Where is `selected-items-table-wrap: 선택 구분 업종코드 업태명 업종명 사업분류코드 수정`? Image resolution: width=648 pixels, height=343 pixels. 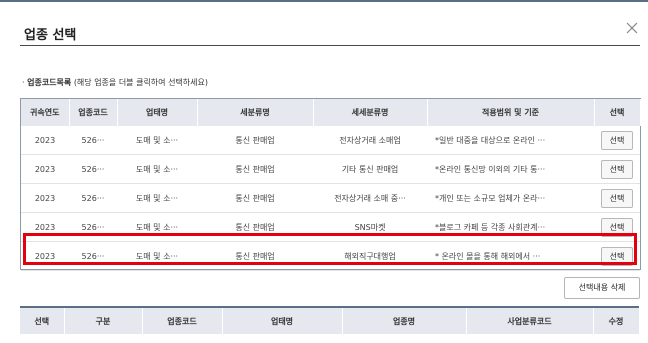 selected-items-table-wrap: 선택 구분 업종코드 업태명 업종명 사업분류코드 수정 is located at coordinates (330, 320).